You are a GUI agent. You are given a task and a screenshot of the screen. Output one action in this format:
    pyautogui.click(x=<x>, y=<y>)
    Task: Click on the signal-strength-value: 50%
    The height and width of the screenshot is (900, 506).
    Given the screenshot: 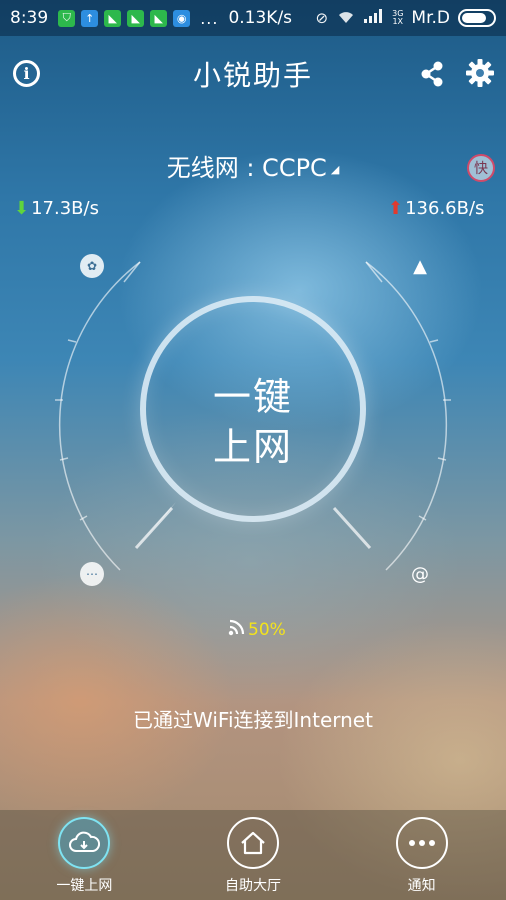 What is the action you would take?
    pyautogui.click(x=267, y=629)
    